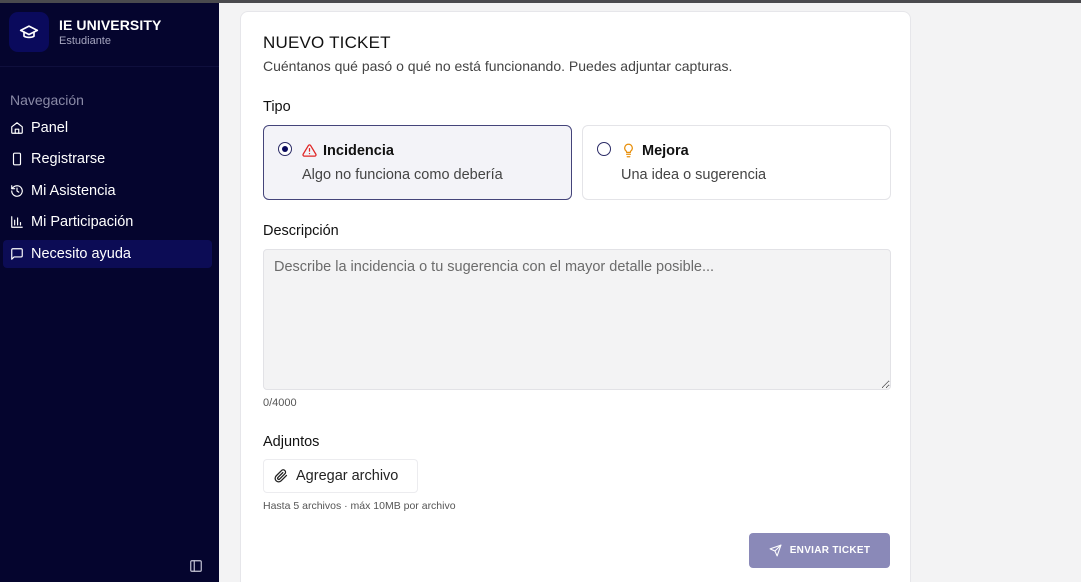 The image size is (1081, 582). Describe the element at coordinates (309, 150) in the screenshot. I see `warning-triangle-icon` at that location.